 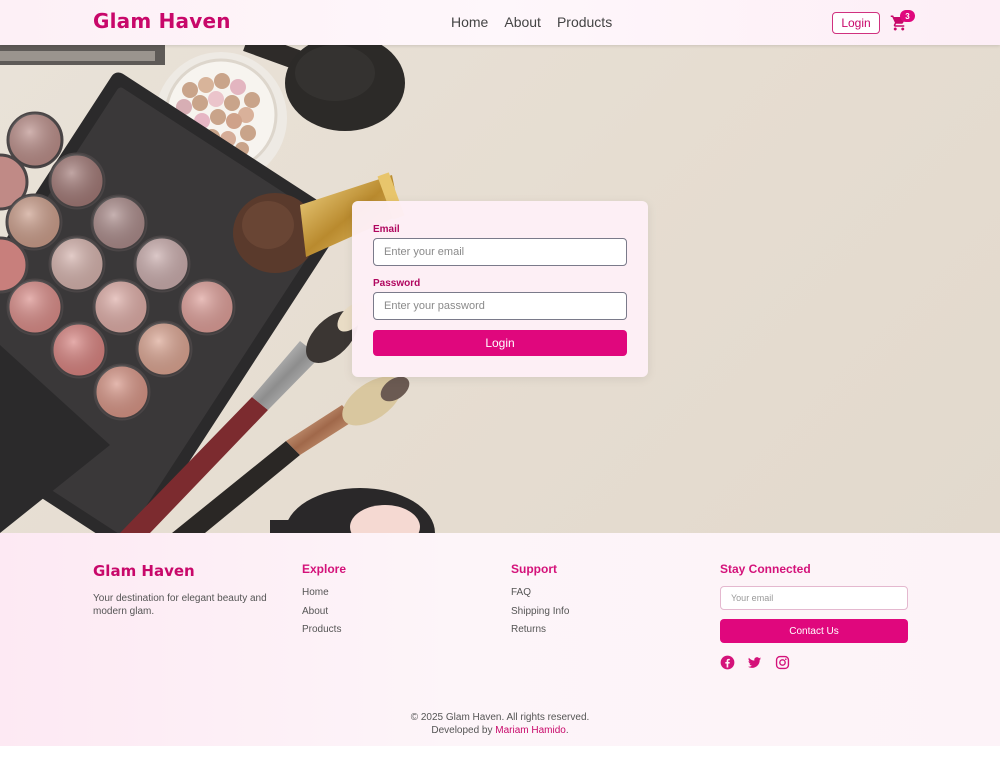 I want to click on nav-about: About, so click(x=522, y=22).